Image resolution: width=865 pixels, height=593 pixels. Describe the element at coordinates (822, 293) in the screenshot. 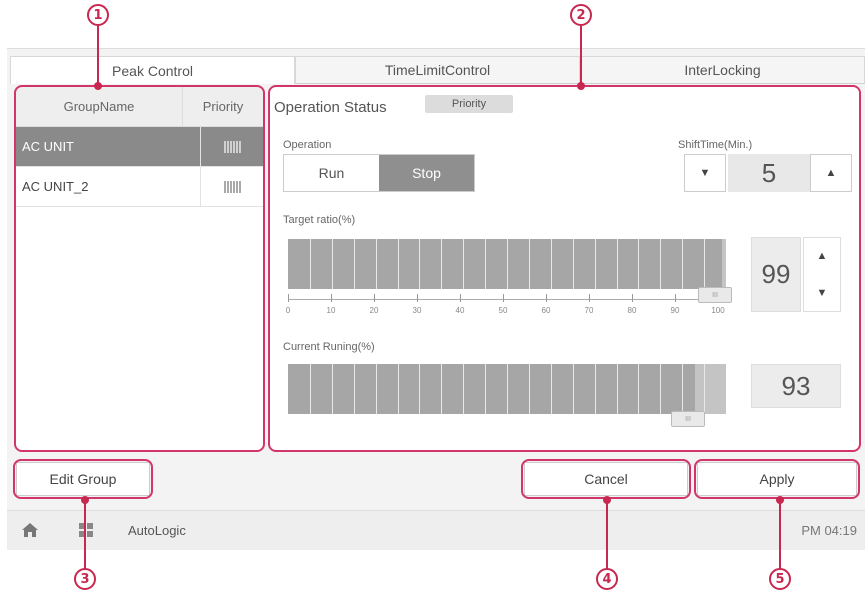

I see `target-down-button: ▼` at that location.